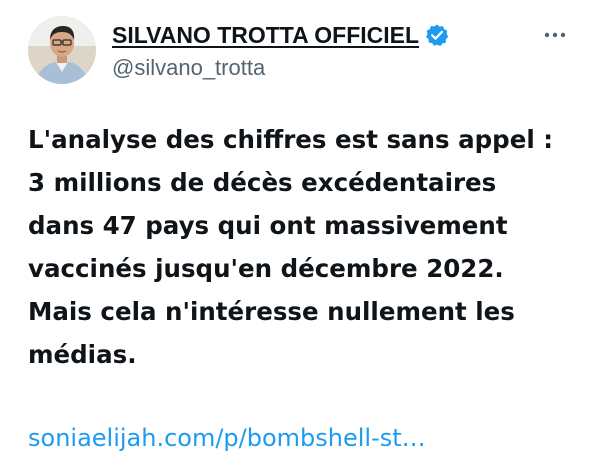 The height and width of the screenshot is (471, 591). Describe the element at coordinates (265, 35) in the screenshot. I see `author-display-name: SILVANO TROTTA OFFICIEL` at that location.